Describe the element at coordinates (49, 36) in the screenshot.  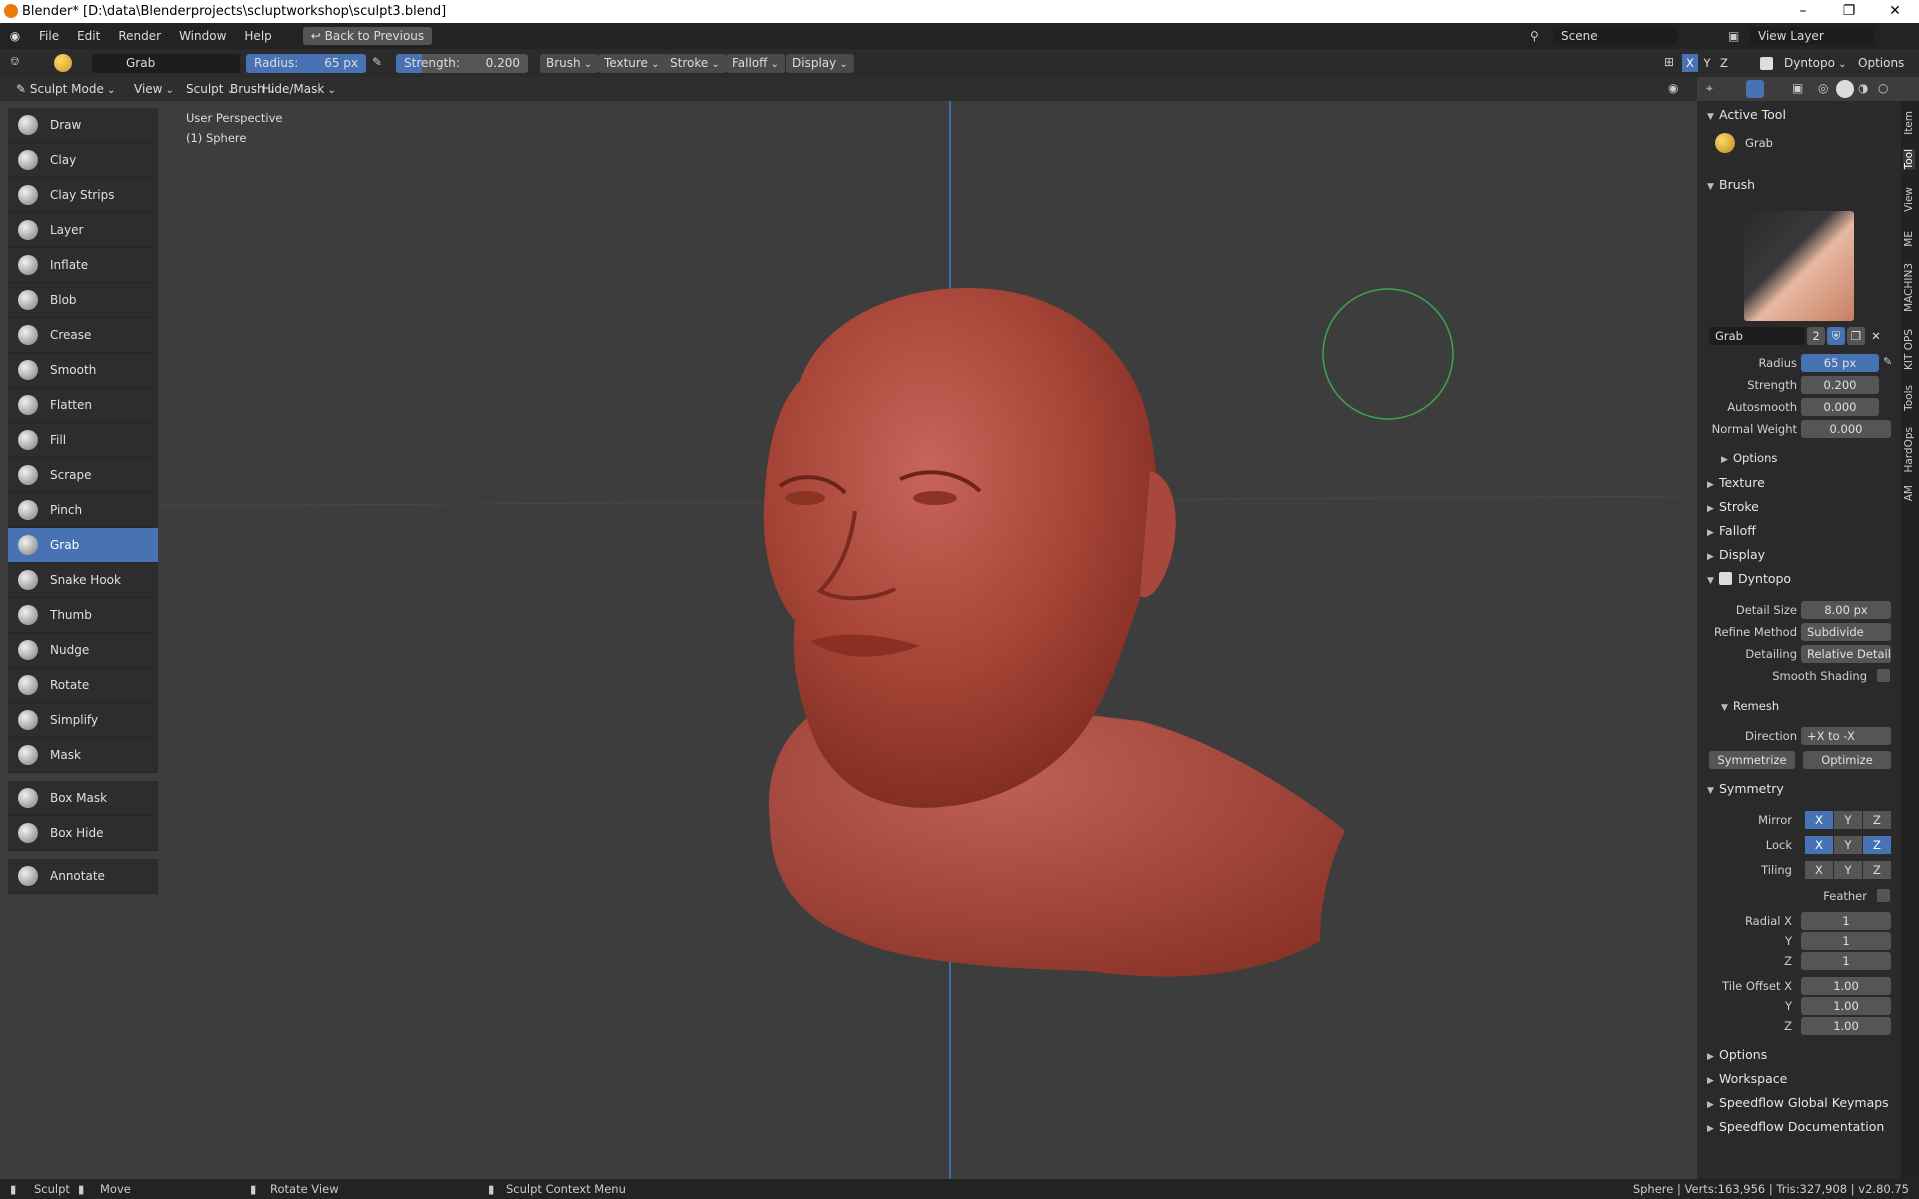
I see `menu-file: File` at that location.